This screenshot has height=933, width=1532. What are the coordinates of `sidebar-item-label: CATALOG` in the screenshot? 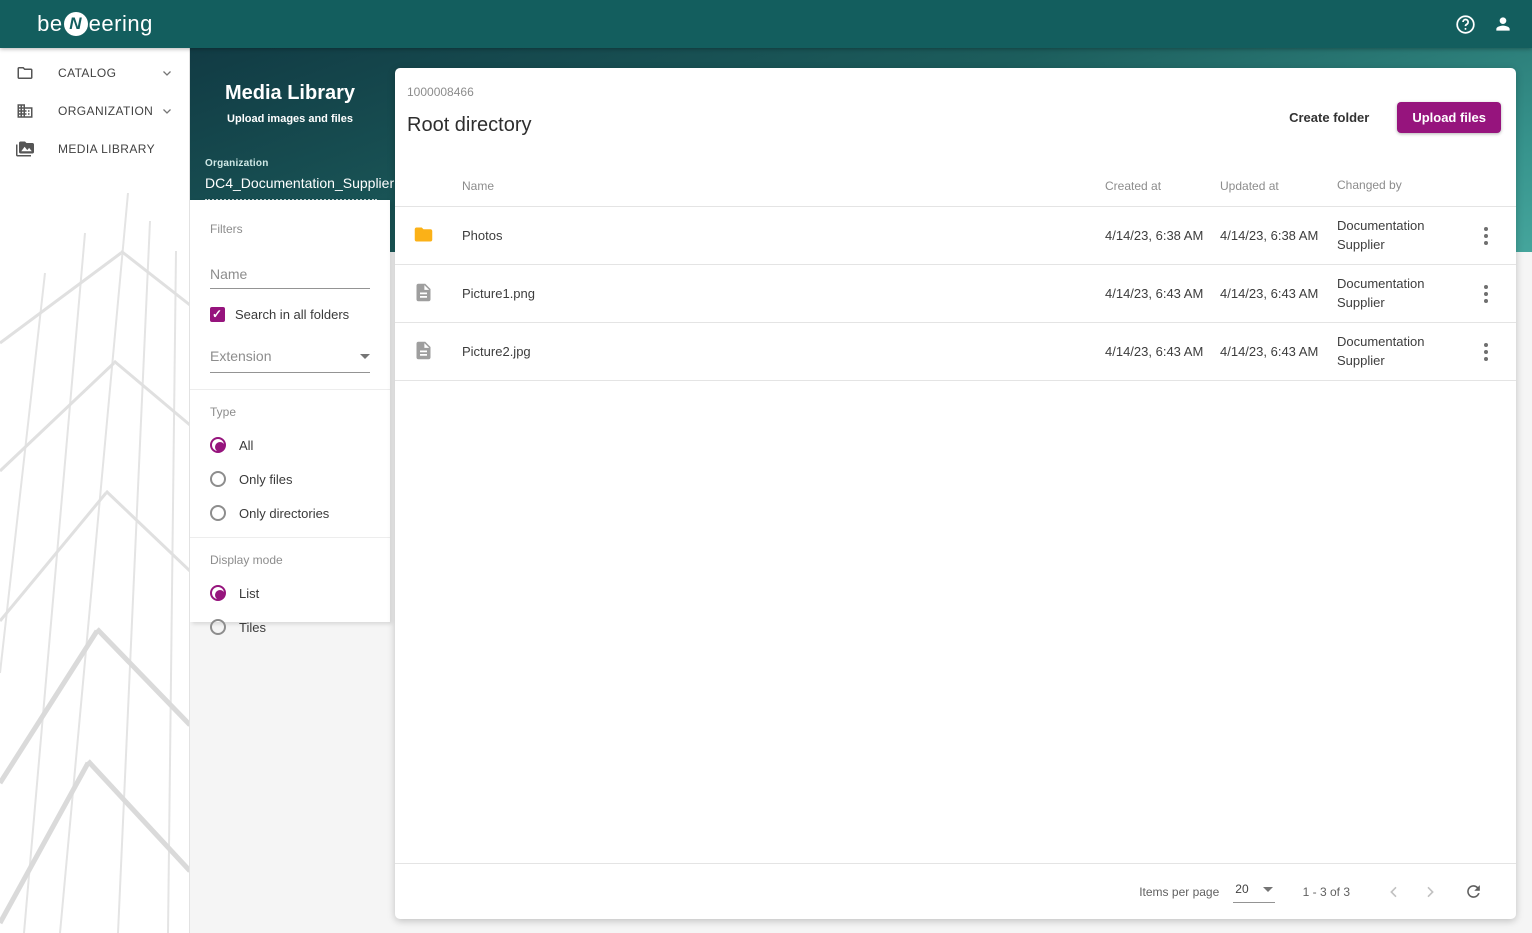 It's located at (87, 73).